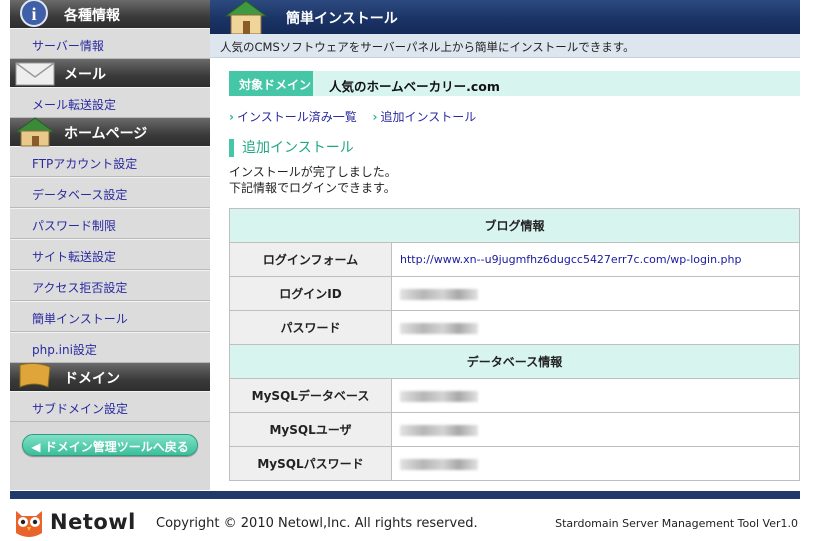 This screenshot has height=541, width=820. What do you see at coordinates (414, 86) in the screenshot?
I see `target-domain-value: 人気のホームベーカリー.com` at bounding box center [414, 86].